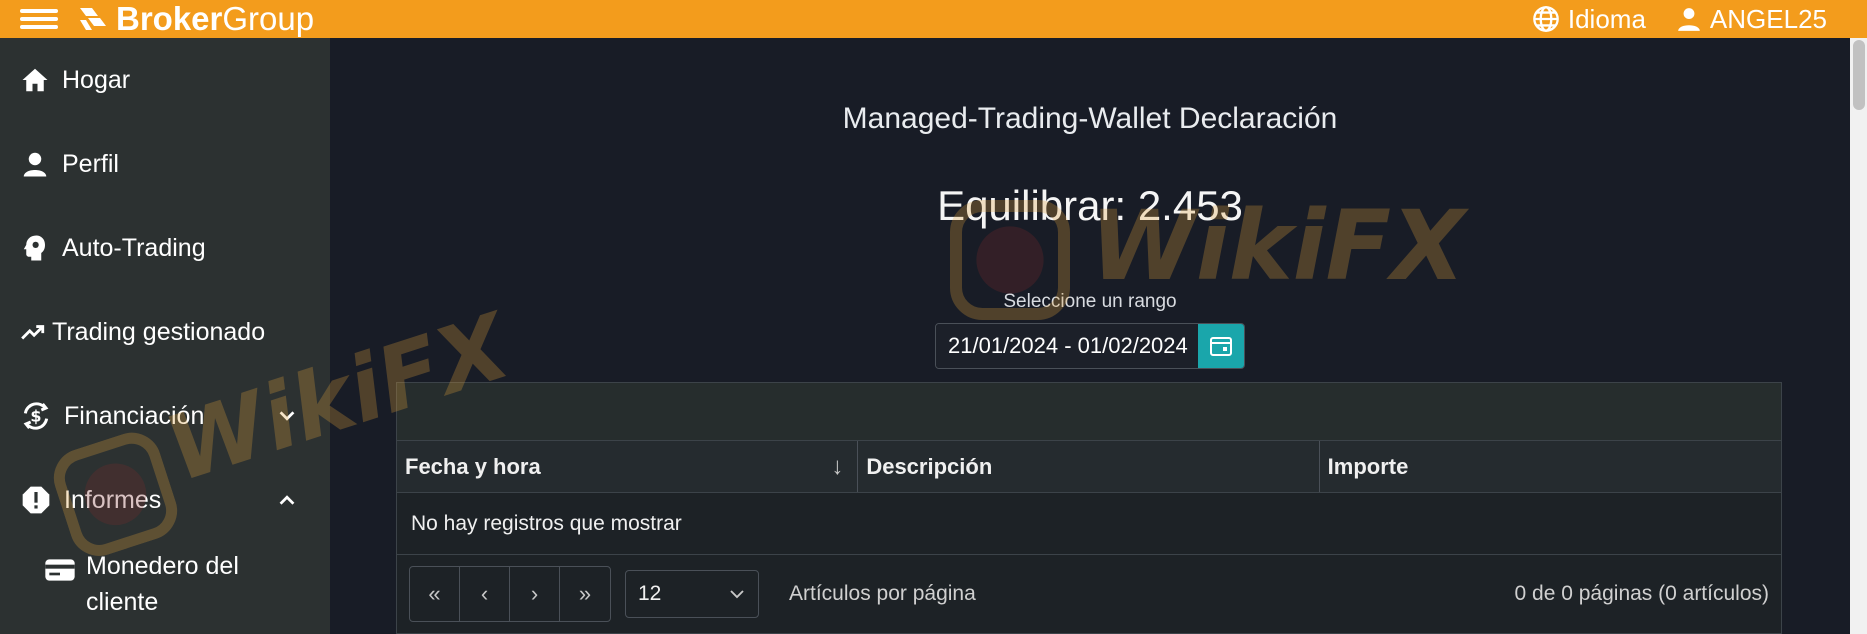 Image resolution: width=1867 pixels, height=634 pixels. Describe the element at coordinates (36, 500) in the screenshot. I see `alert-icon` at that location.